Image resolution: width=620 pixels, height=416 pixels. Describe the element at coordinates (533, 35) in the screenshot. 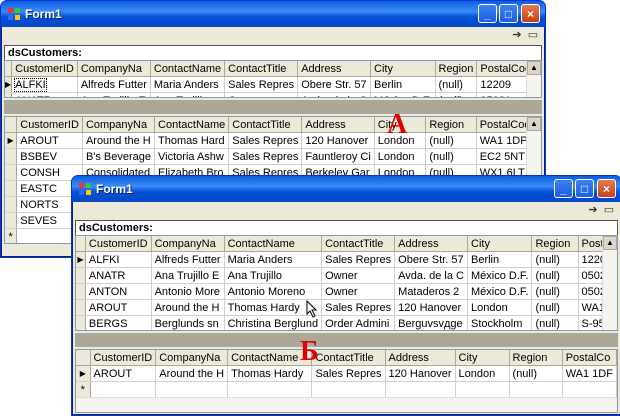

I see `parent-rows-icon: ▭` at that location.